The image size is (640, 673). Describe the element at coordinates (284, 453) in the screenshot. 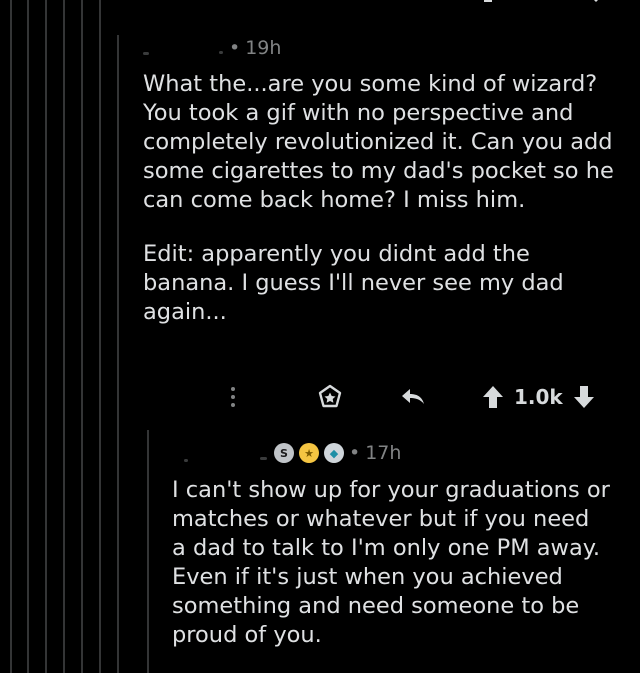

I see `silver-award-icon: S` at that location.